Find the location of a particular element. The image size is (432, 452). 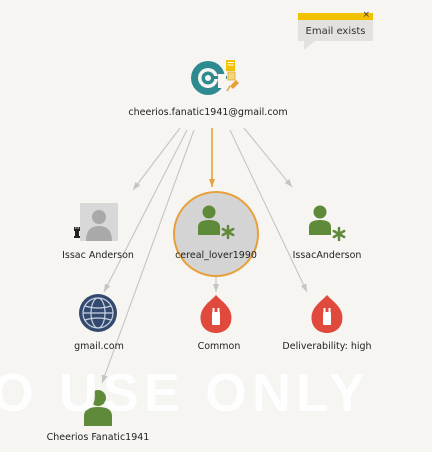

node-label-deliverability: Deliverability: high is located at coordinates (326, 346).